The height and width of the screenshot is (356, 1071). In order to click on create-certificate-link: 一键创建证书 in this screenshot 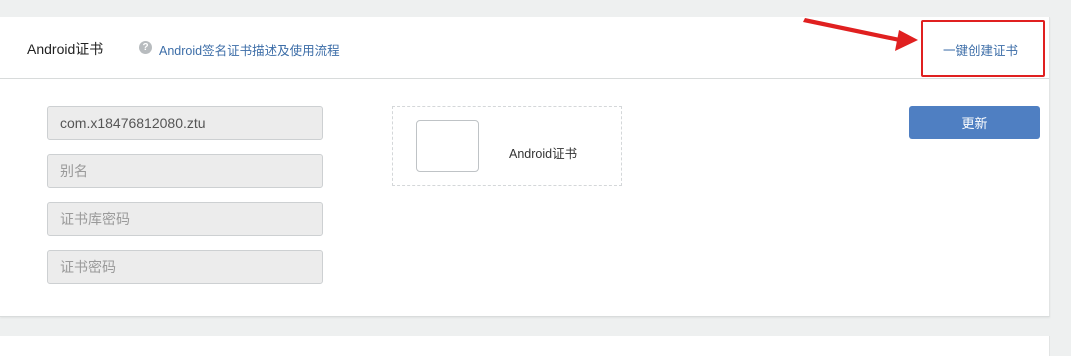, I will do `click(980, 49)`.